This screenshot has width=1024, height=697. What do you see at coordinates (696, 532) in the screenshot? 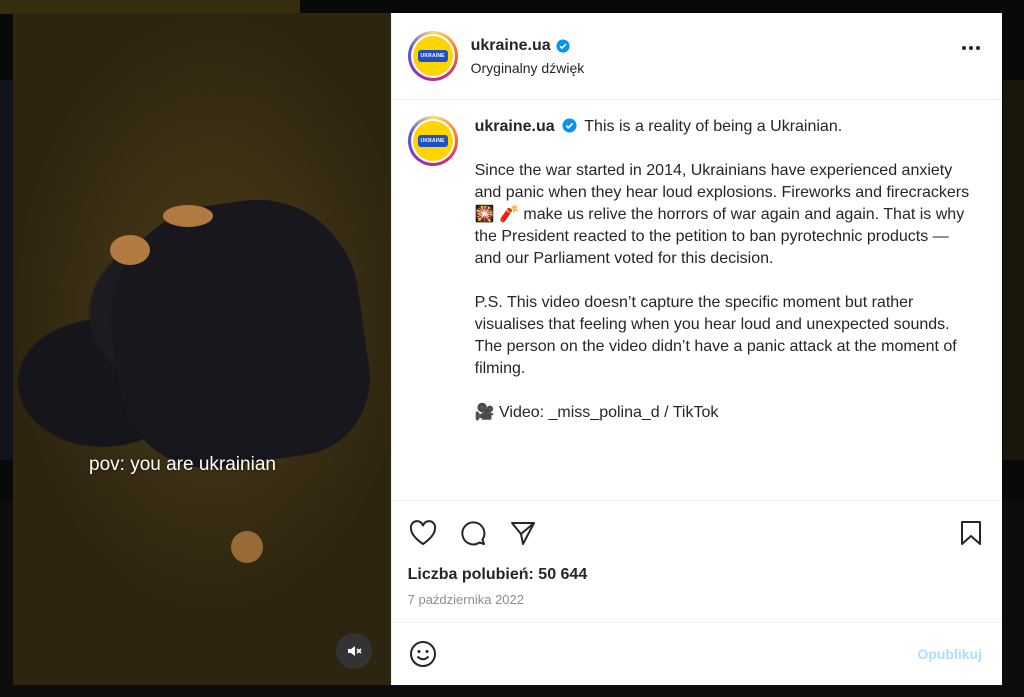
I see `action-bar` at bounding box center [696, 532].